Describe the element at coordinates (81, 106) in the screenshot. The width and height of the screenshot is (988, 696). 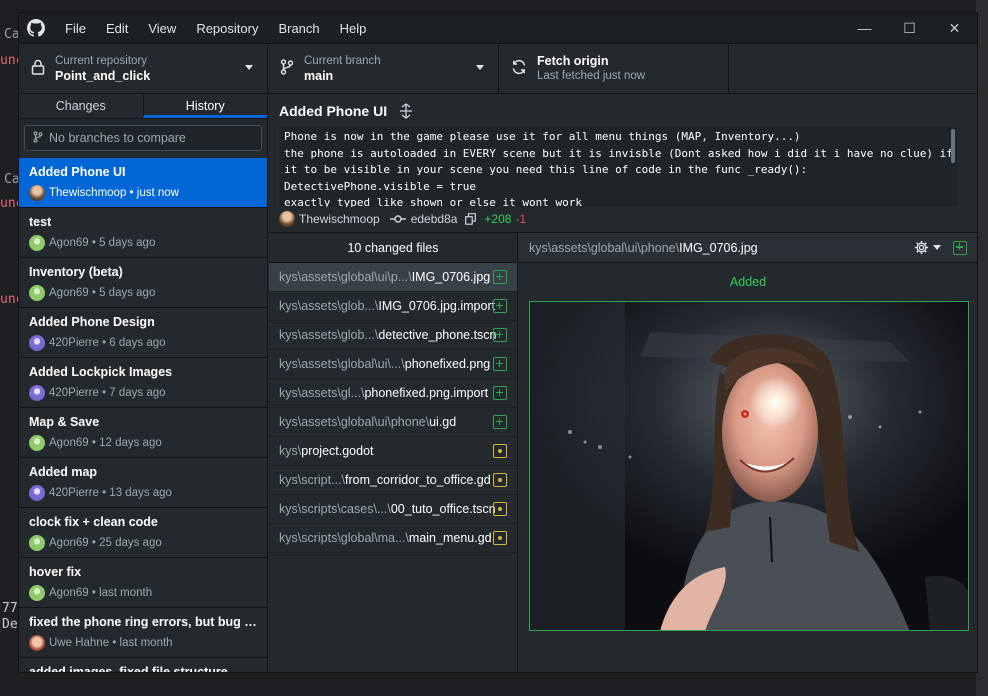
I see `tab-changes: Changes` at that location.